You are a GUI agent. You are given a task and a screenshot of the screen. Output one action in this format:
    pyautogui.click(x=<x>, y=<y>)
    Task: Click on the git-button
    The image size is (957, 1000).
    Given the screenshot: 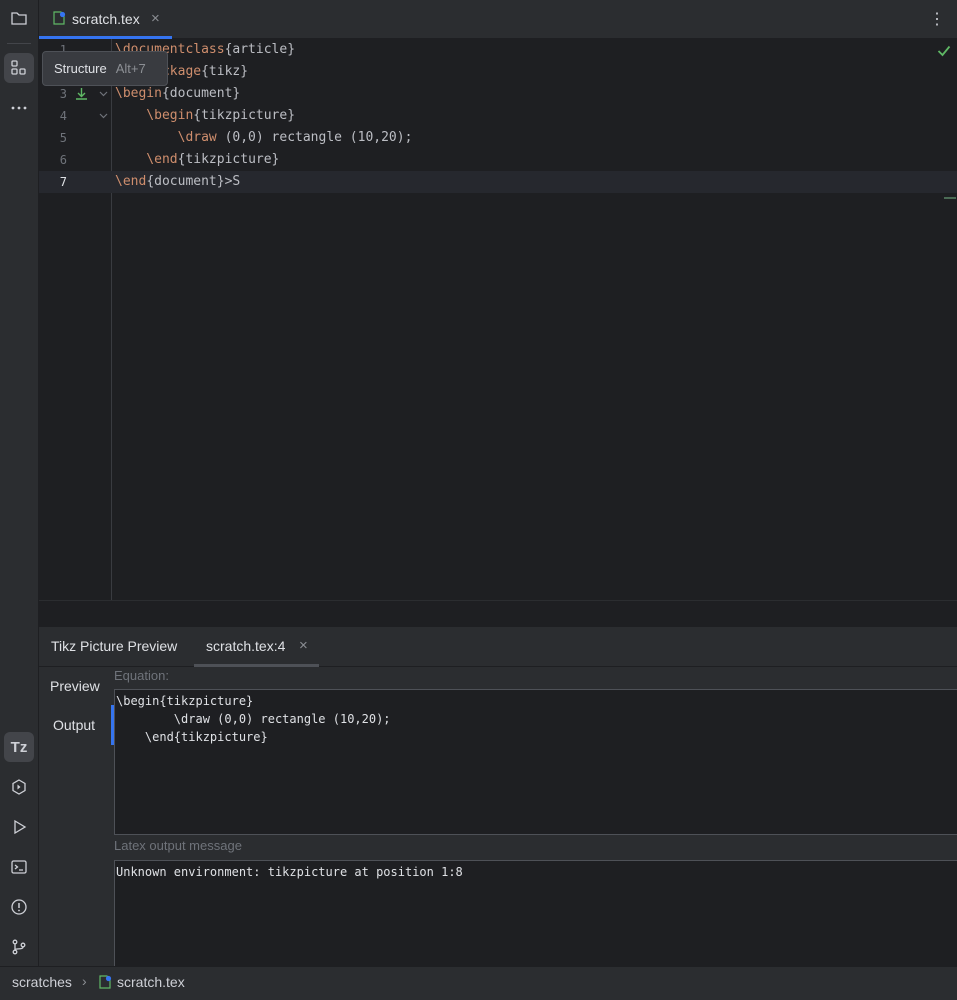 What is the action you would take?
    pyautogui.click(x=19, y=947)
    